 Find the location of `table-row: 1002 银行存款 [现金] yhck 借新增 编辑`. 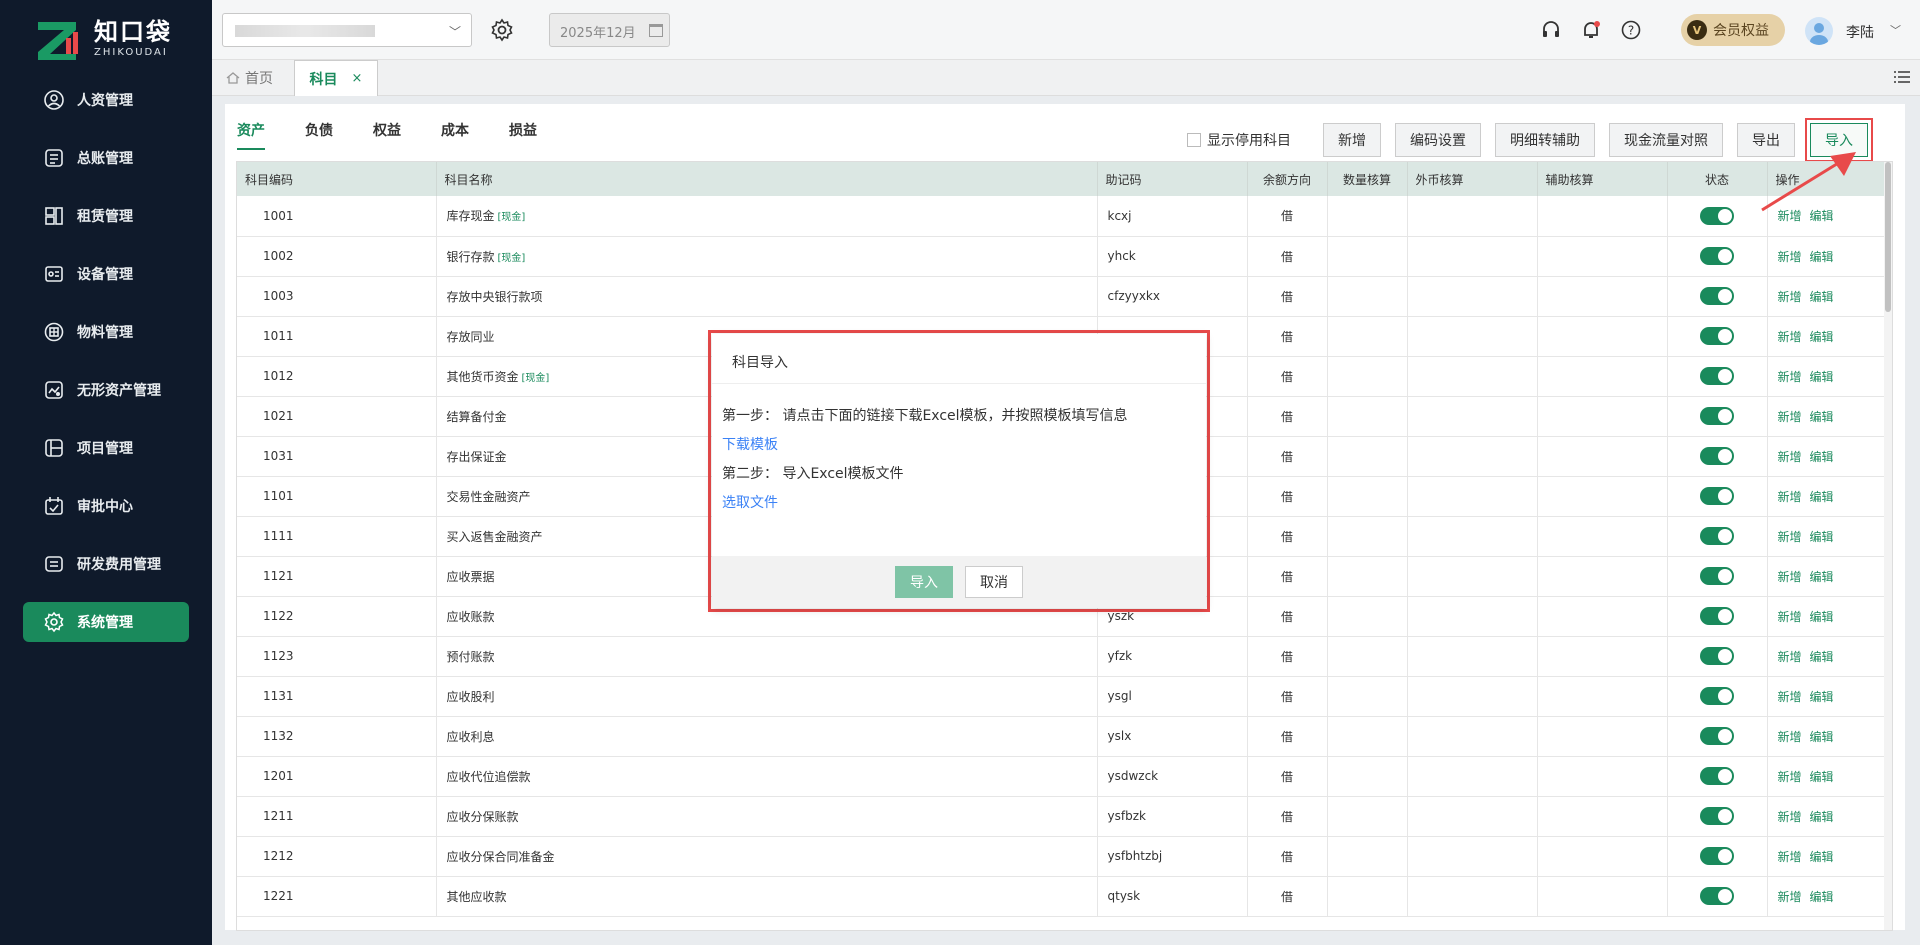

table-row: 1002 银行存款 [现金] yhck 借新增 编辑 is located at coordinates (1064, 256).